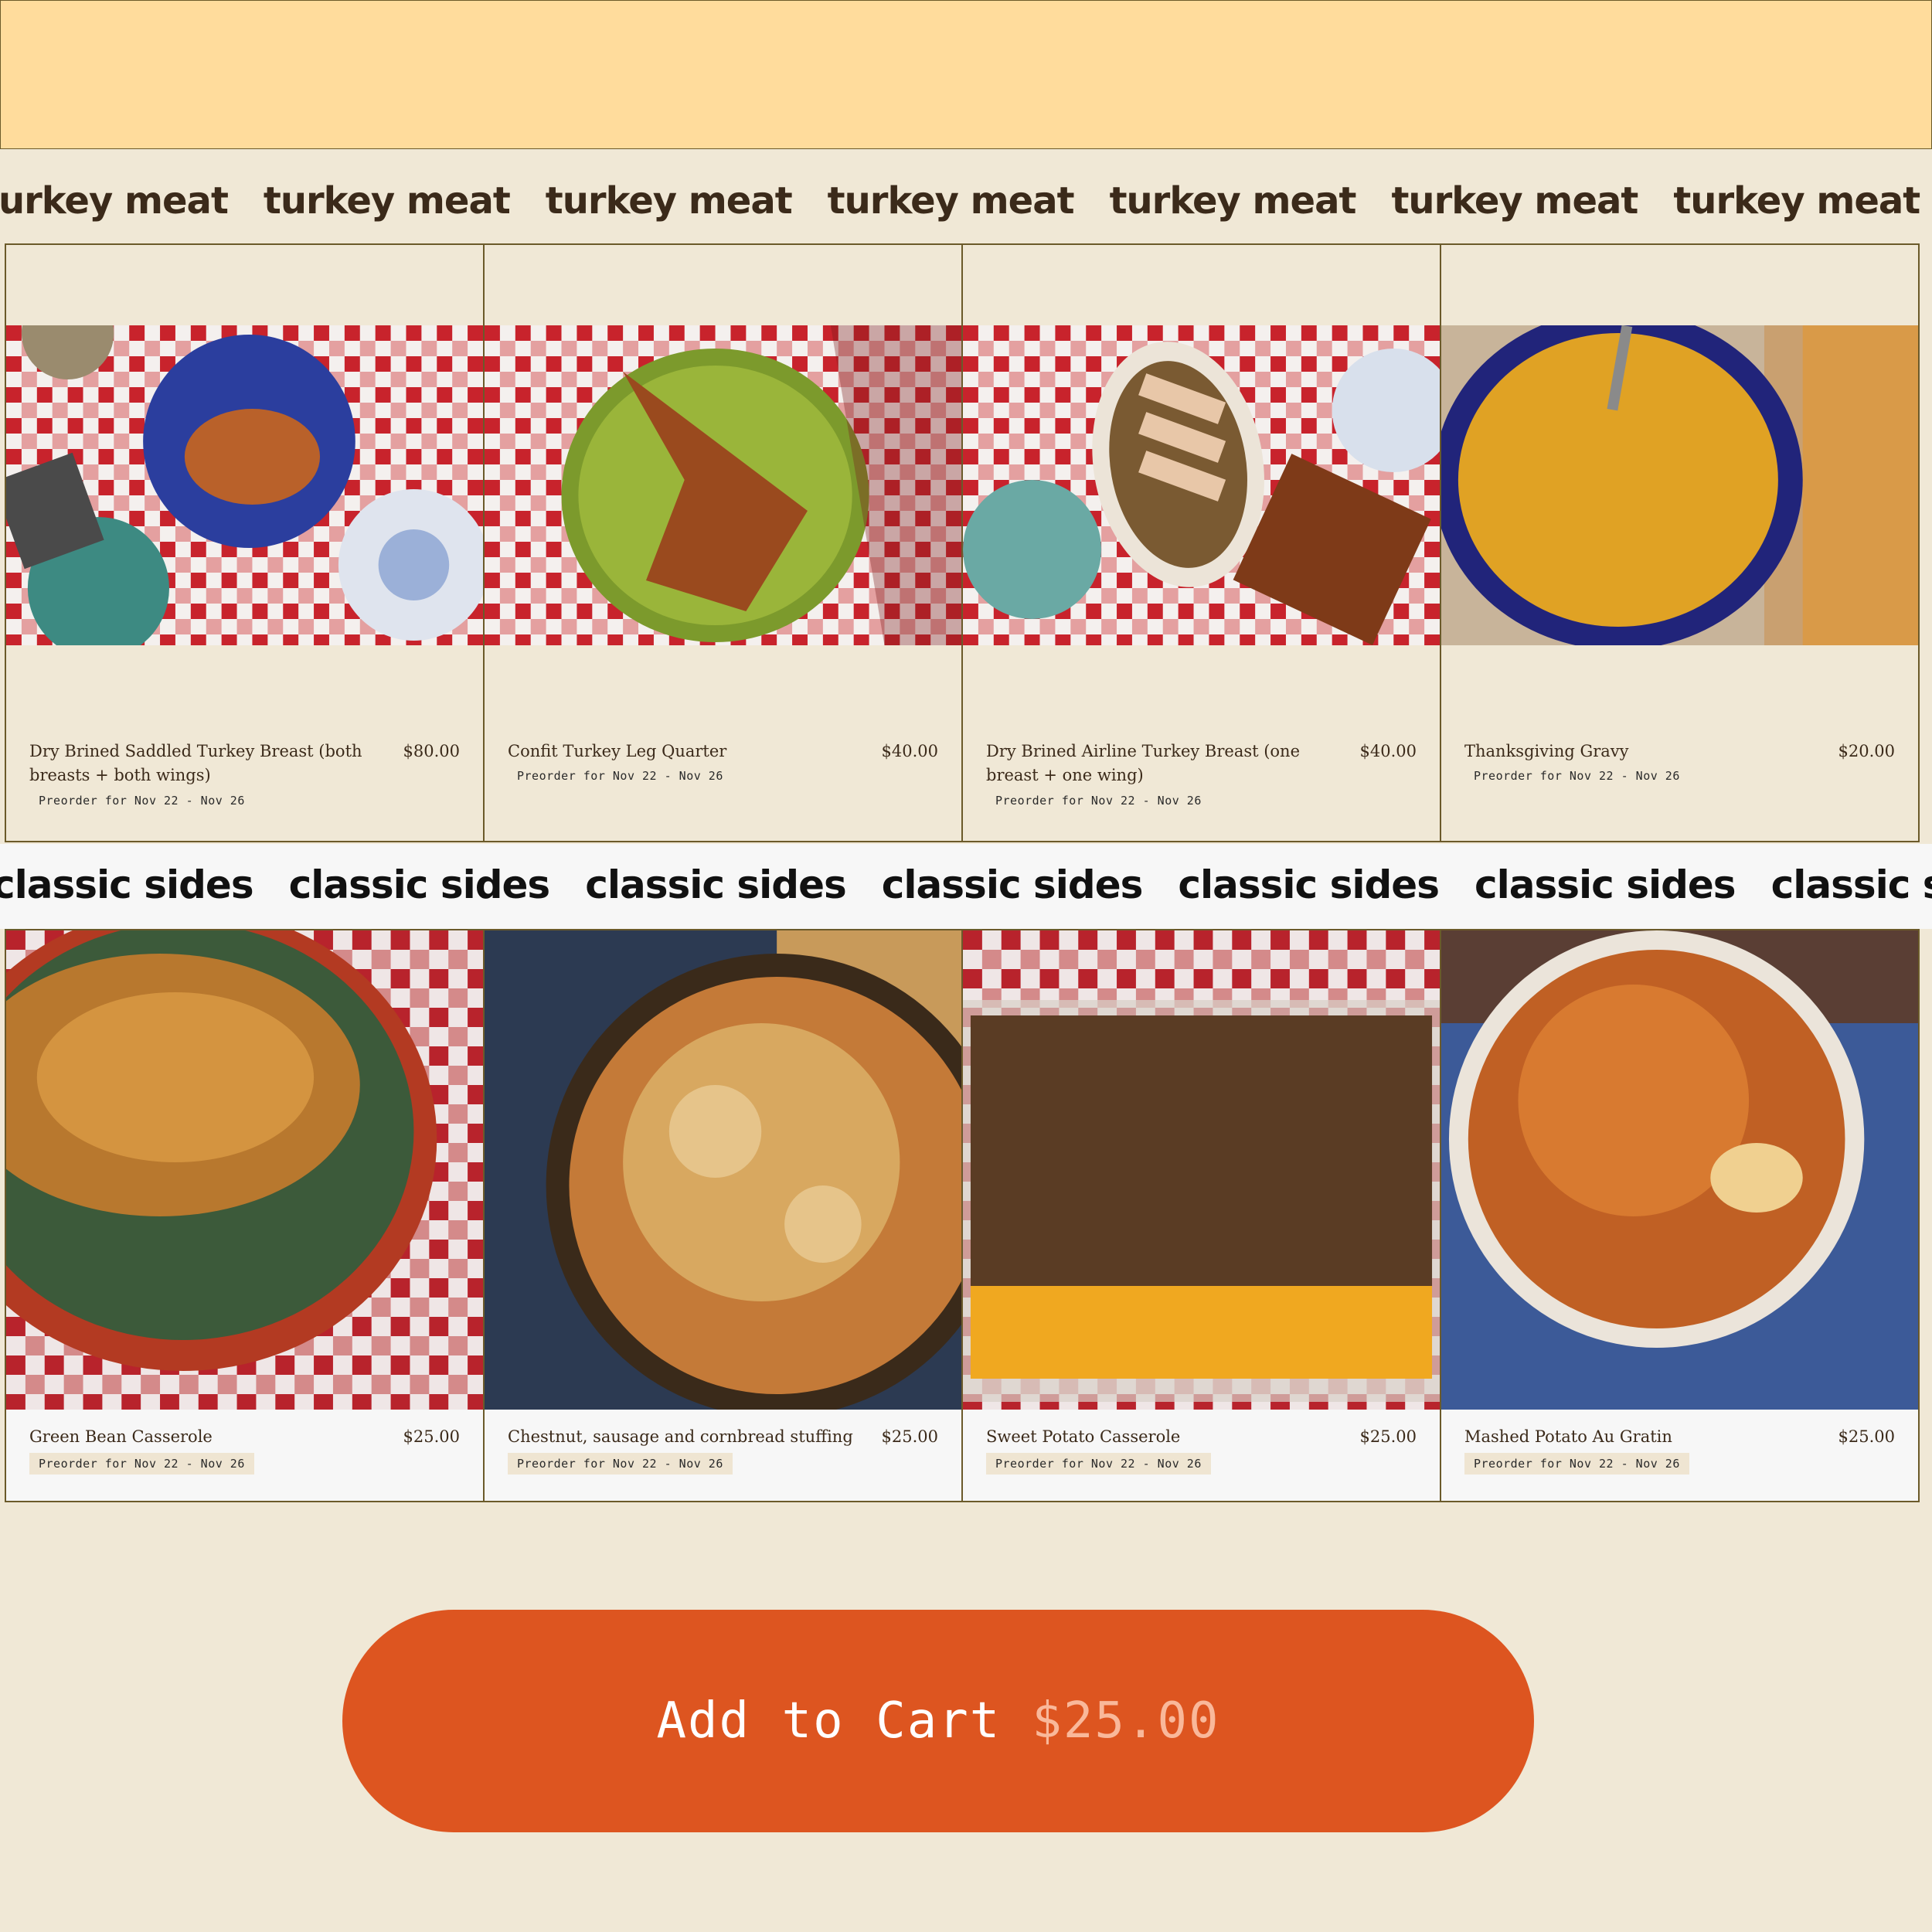 The height and width of the screenshot is (1932, 1932). What do you see at coordinates (432, 751) in the screenshot?
I see `product-price: $80.00` at bounding box center [432, 751].